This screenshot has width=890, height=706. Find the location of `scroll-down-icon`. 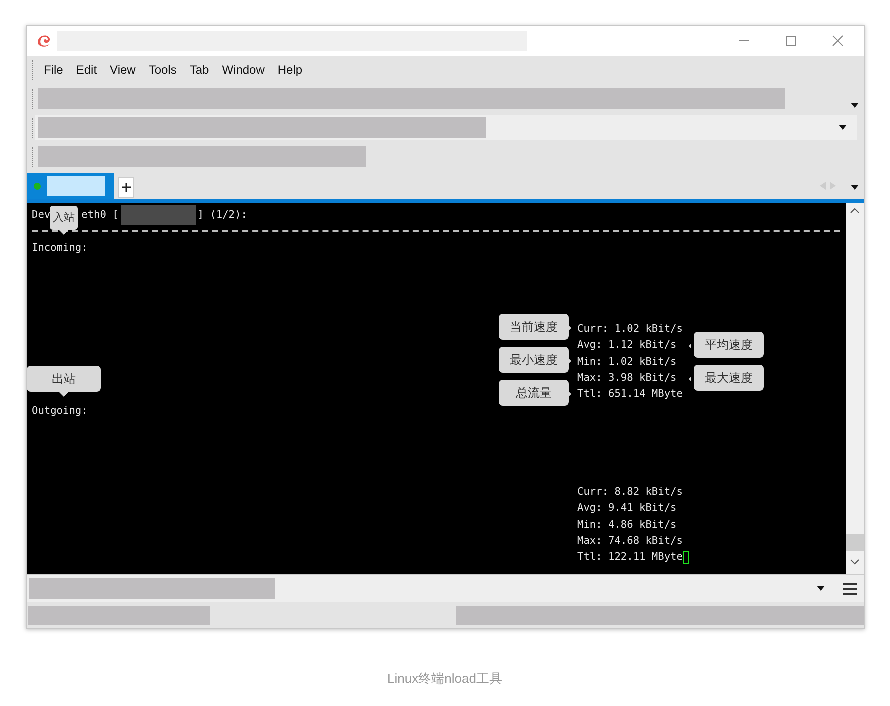

scroll-down-icon is located at coordinates (855, 562).